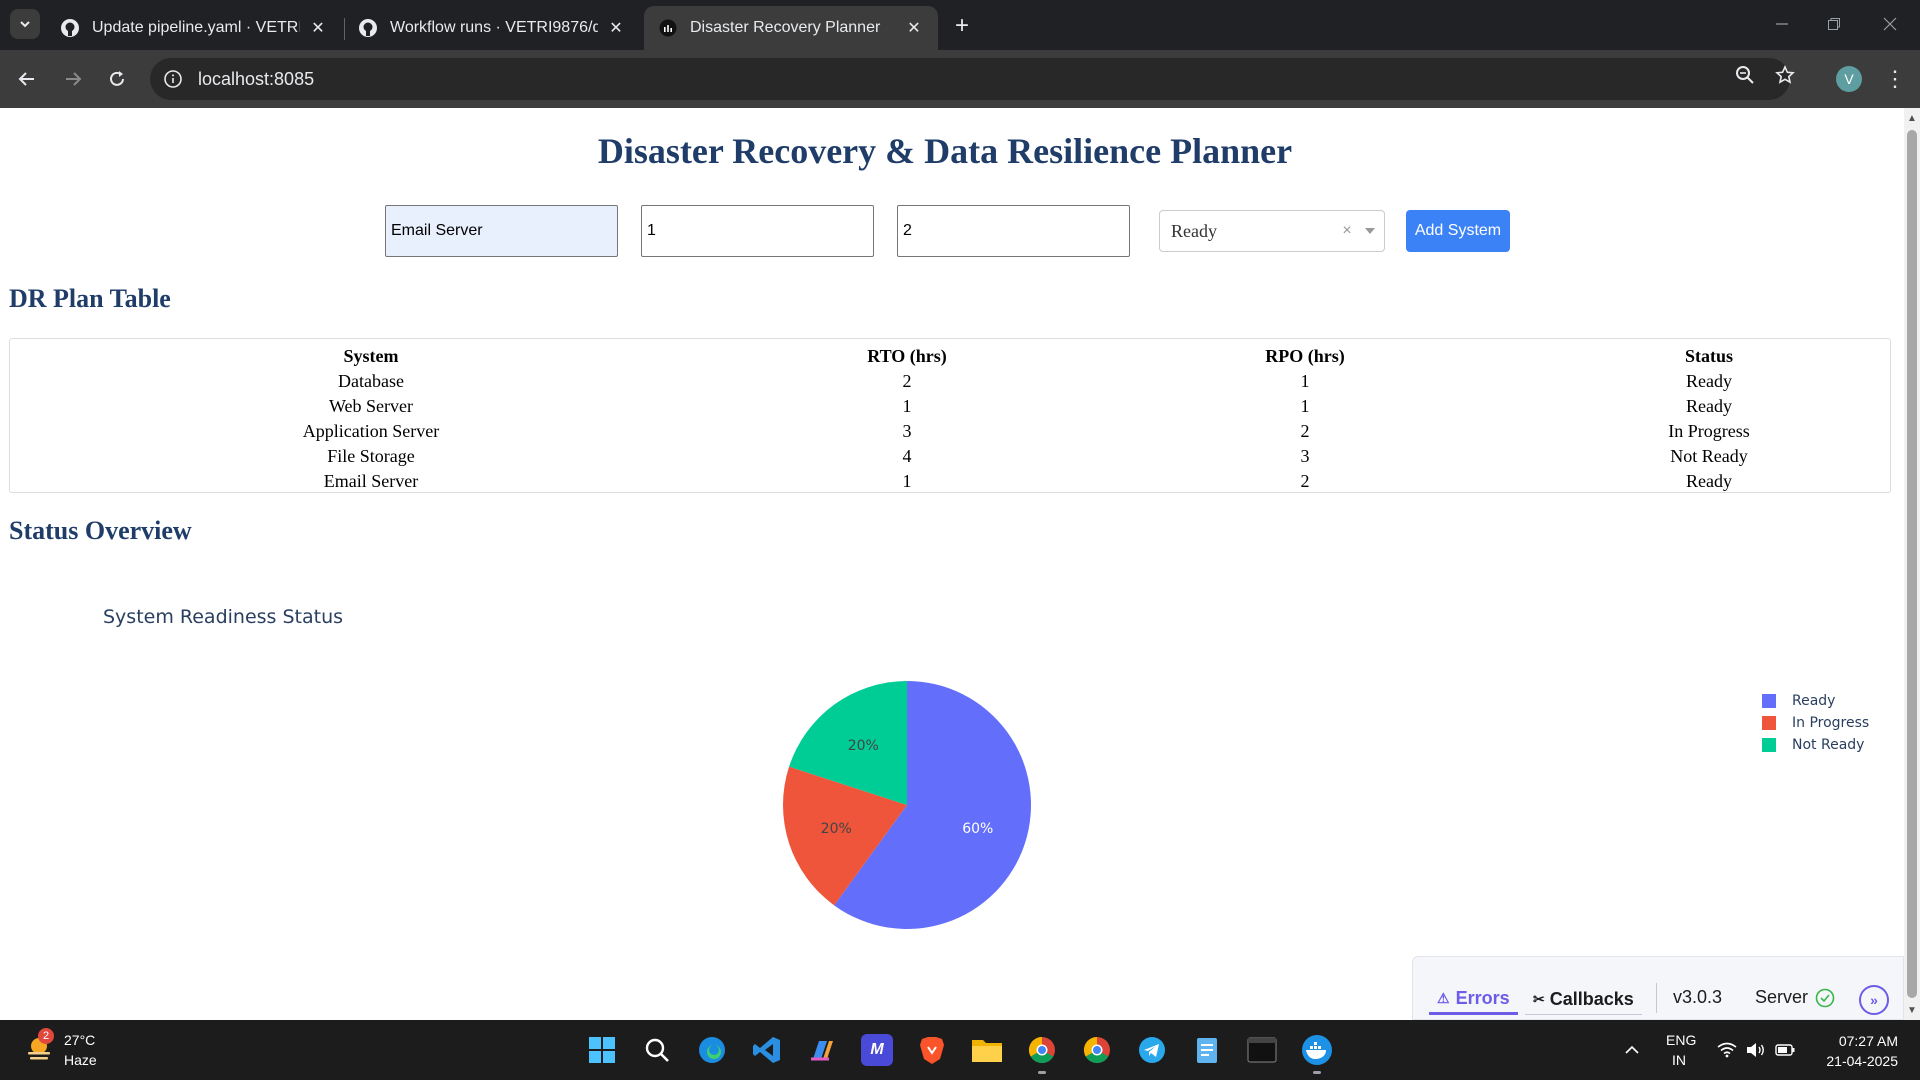 This screenshot has width=1920, height=1080. What do you see at coordinates (173, 79) in the screenshot?
I see `site-info-icon` at bounding box center [173, 79].